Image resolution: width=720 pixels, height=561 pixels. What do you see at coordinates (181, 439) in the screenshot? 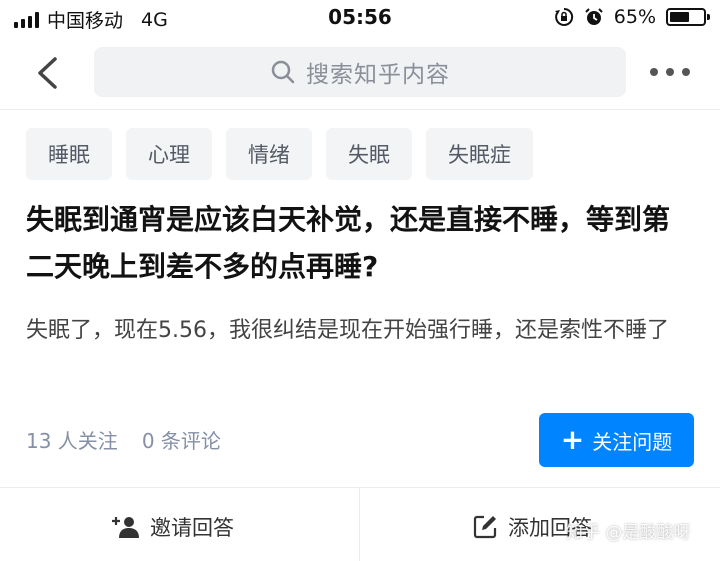
I see `comment-count: 0 条评论` at bounding box center [181, 439].